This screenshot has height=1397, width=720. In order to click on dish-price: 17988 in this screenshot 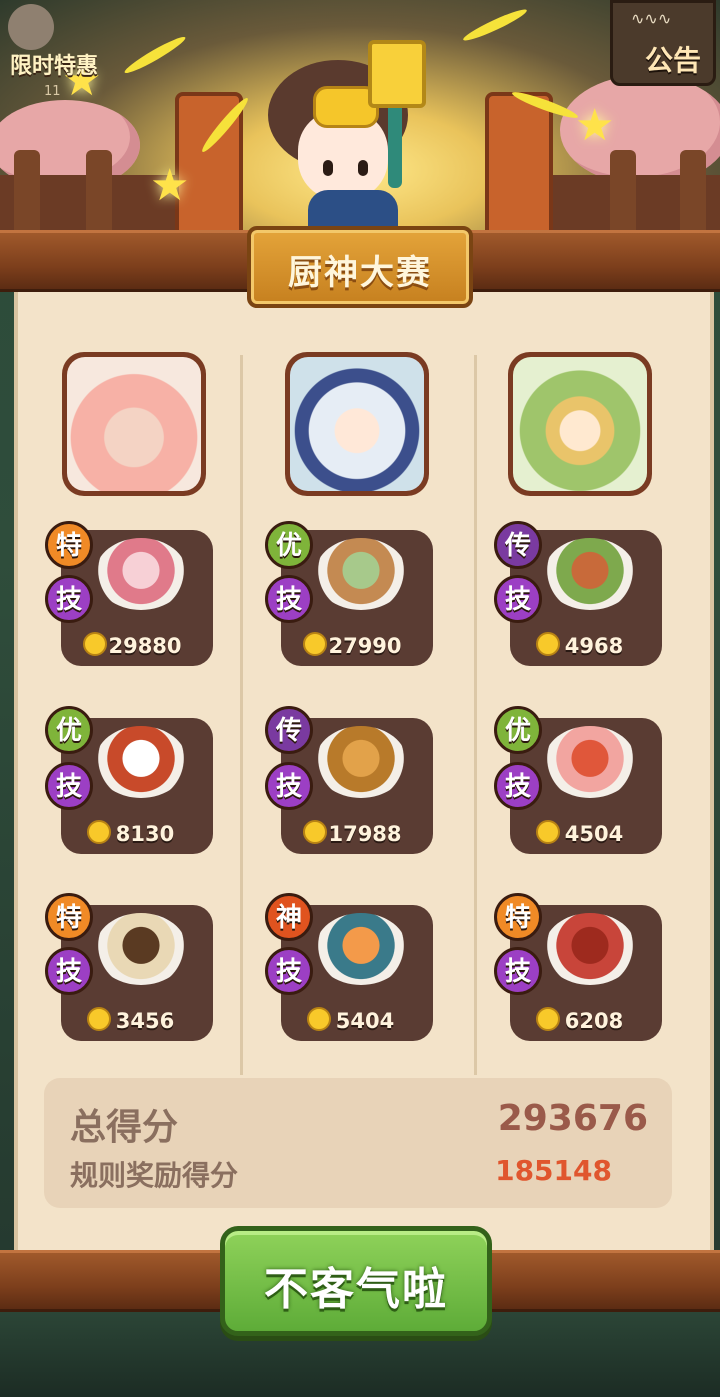, I will do `click(365, 834)`.